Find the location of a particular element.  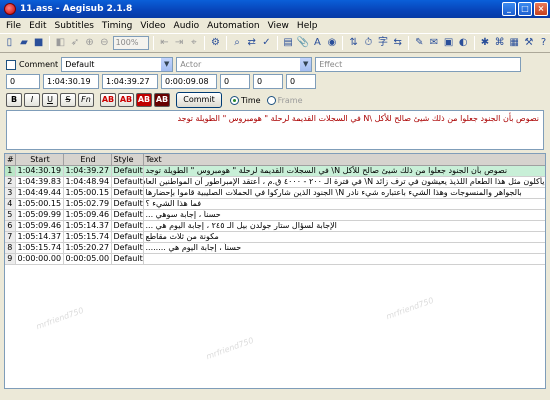

primary-color-button: AB is located at coordinates (108, 100).